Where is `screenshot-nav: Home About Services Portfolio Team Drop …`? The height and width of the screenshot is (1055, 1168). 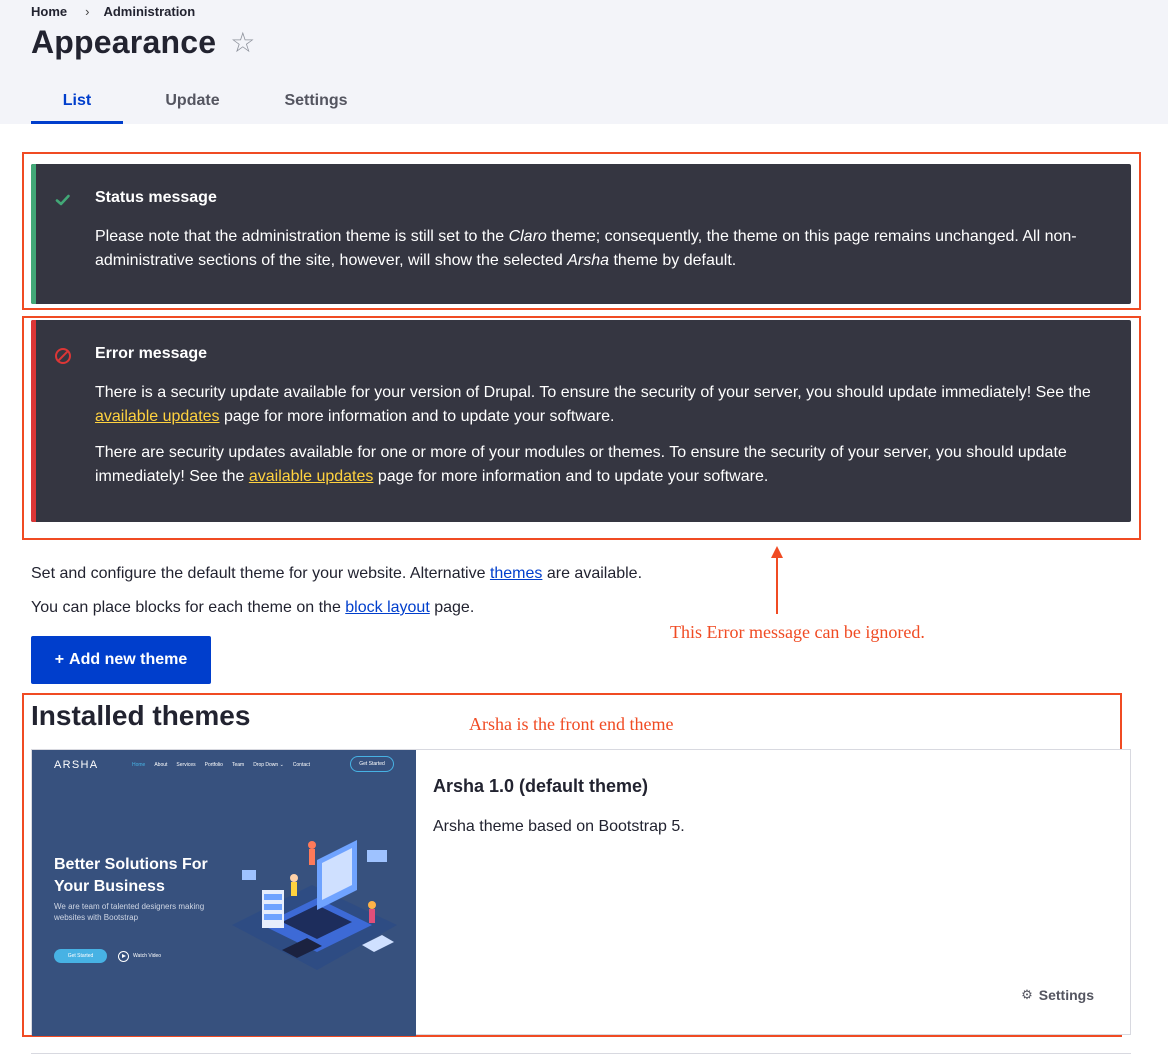
screenshot-nav: Home About Services Portfolio Team Drop … is located at coordinates (221, 765).